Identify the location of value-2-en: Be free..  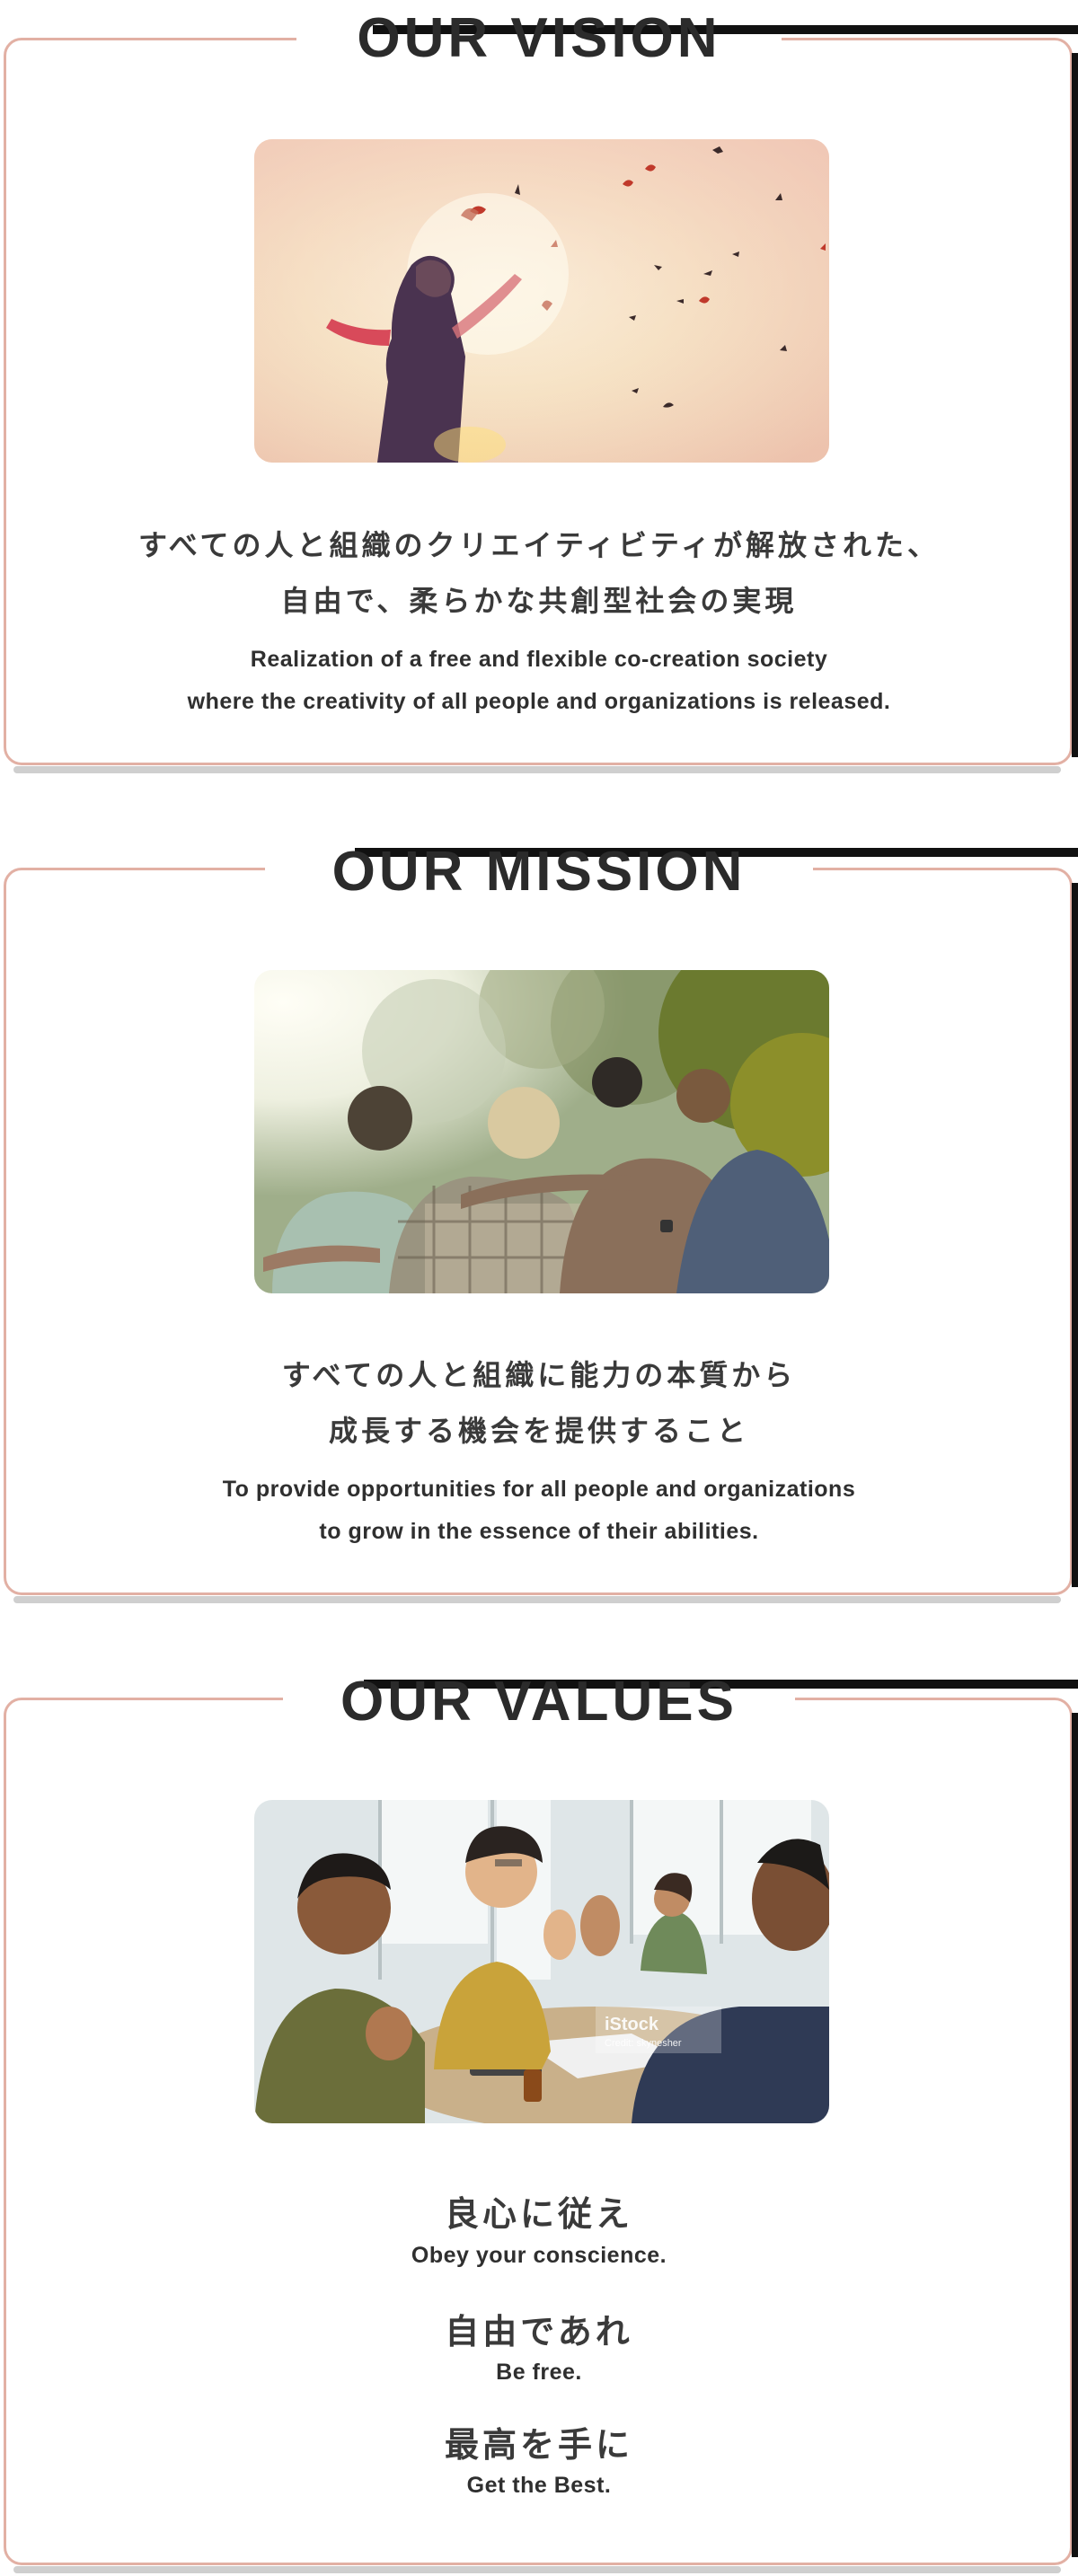
(539, 2372).